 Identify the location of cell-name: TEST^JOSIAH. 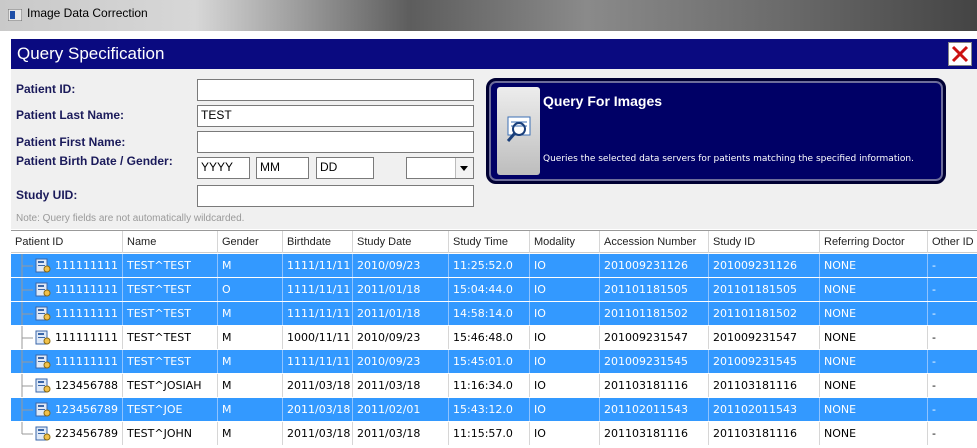
(170, 385).